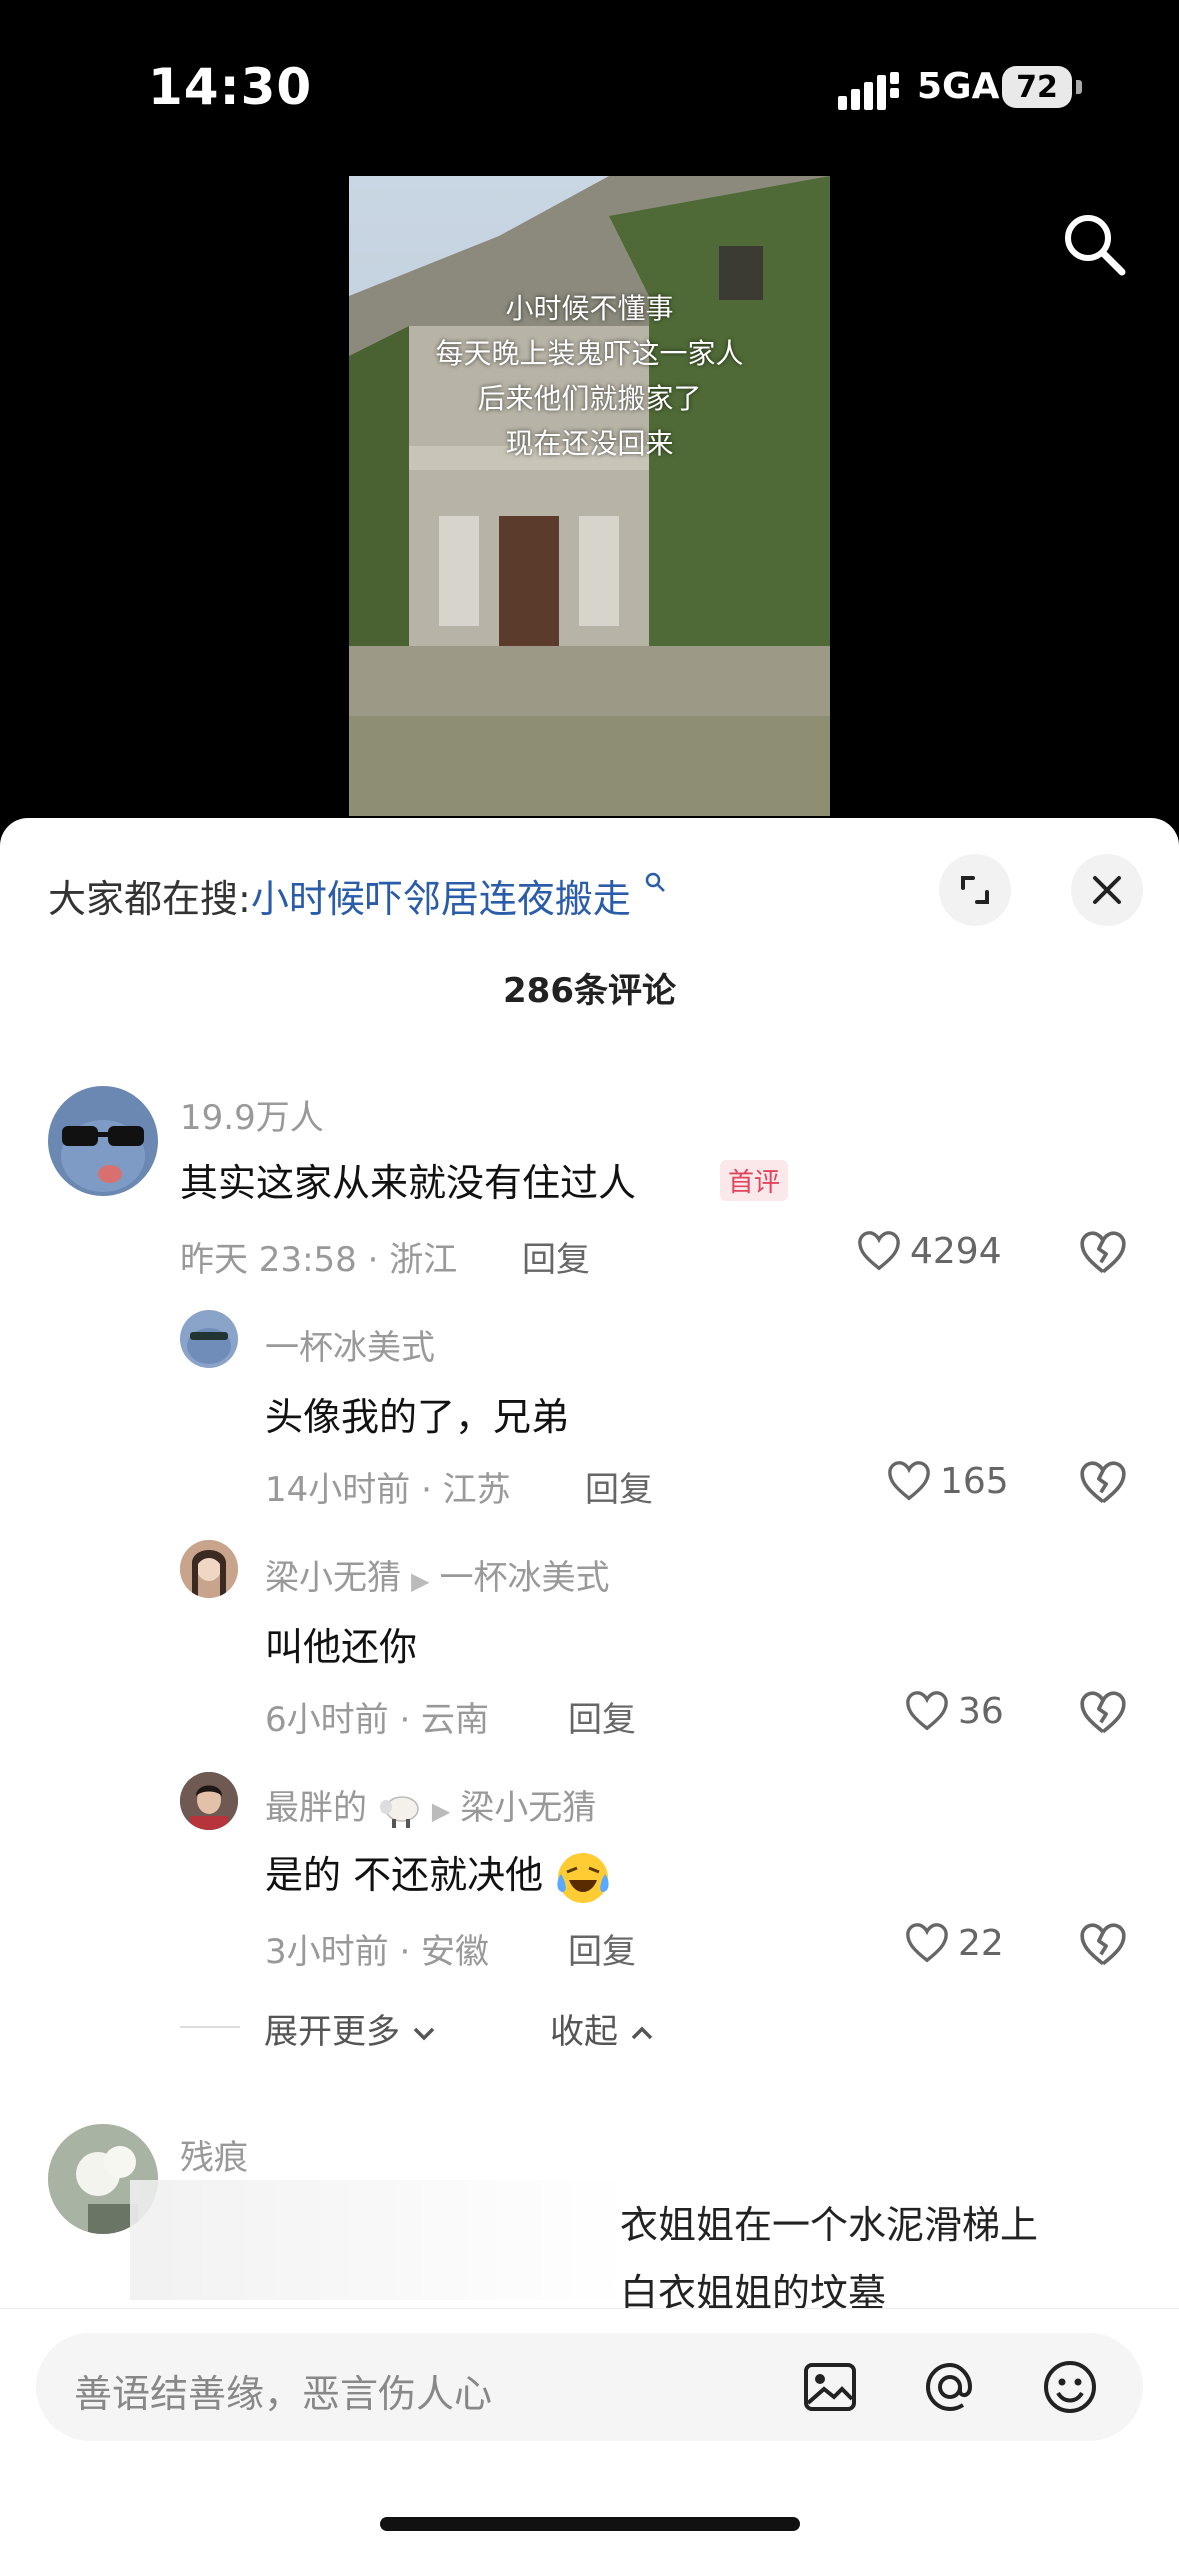 This screenshot has height=2557, width=1179. I want to click on close-icon, so click(1107, 890).